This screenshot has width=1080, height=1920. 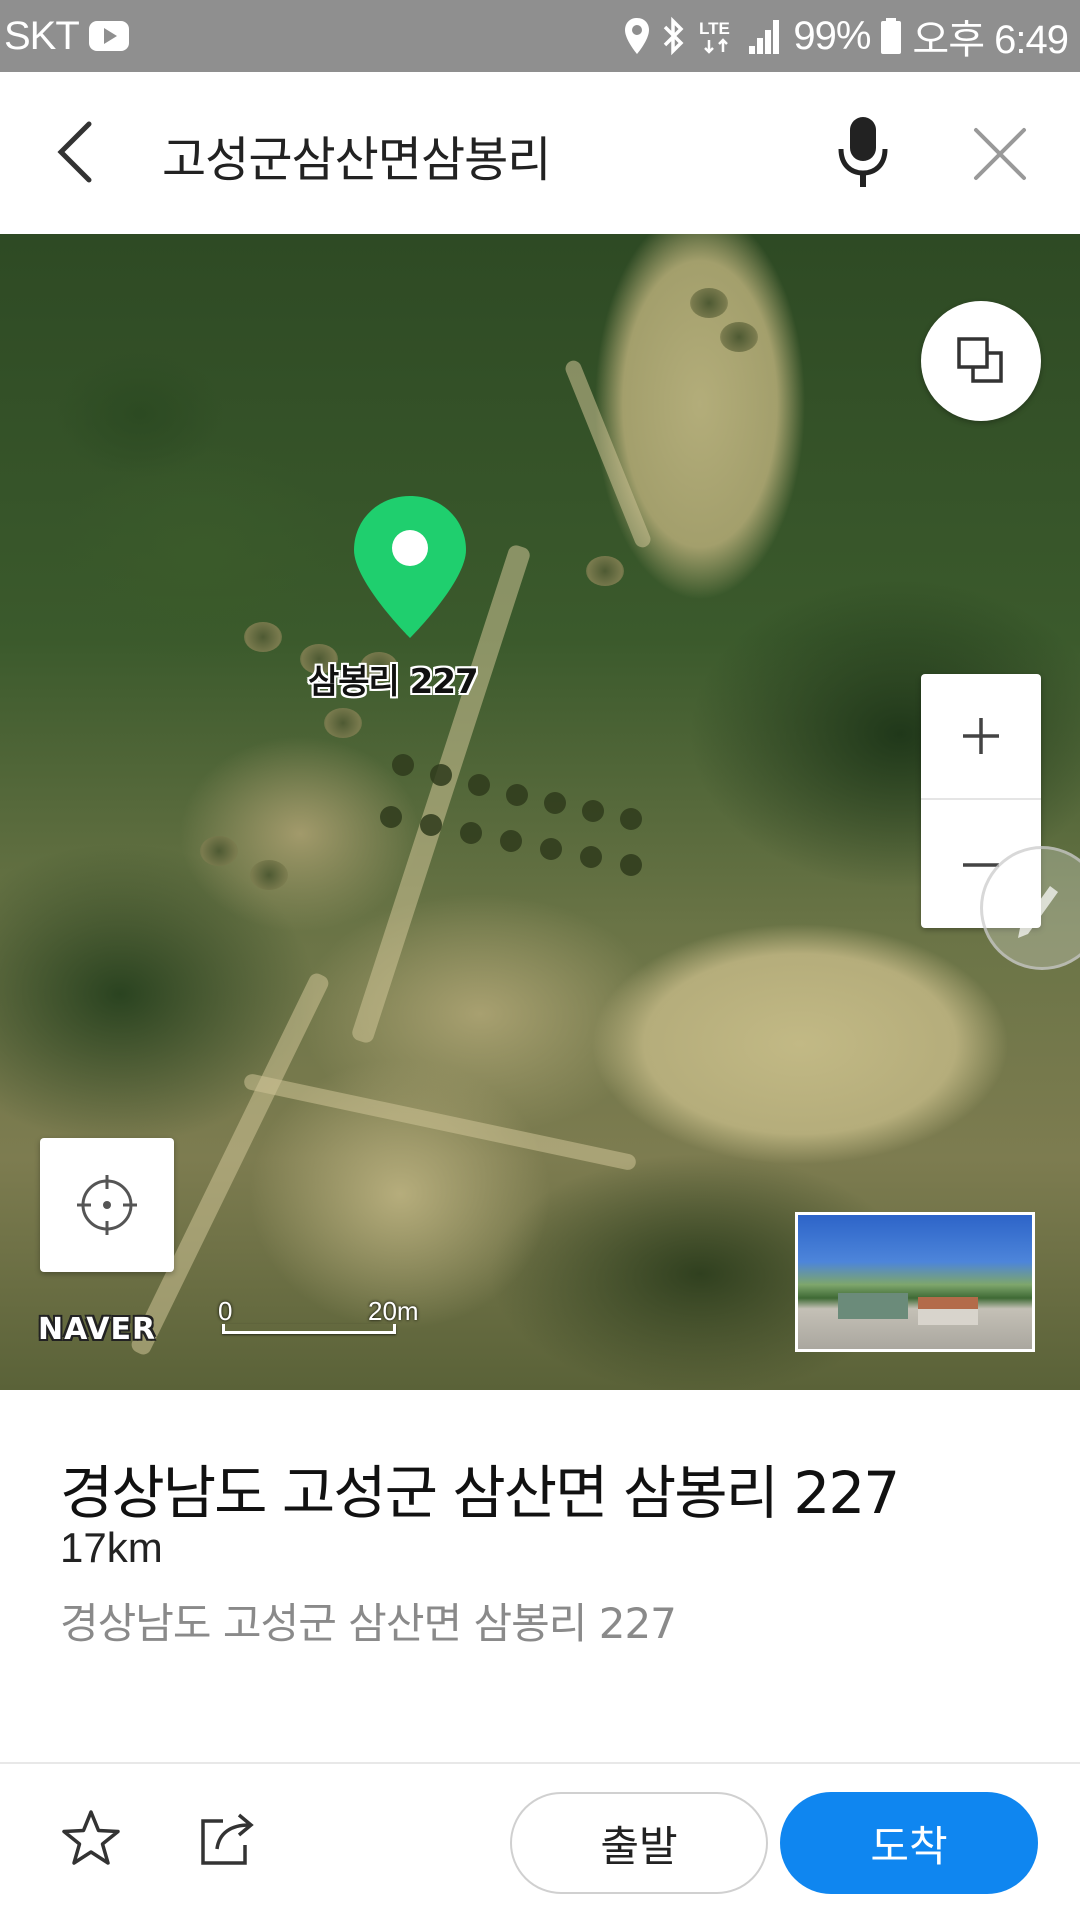 I want to click on draw-button, so click(x=1030, y=908).